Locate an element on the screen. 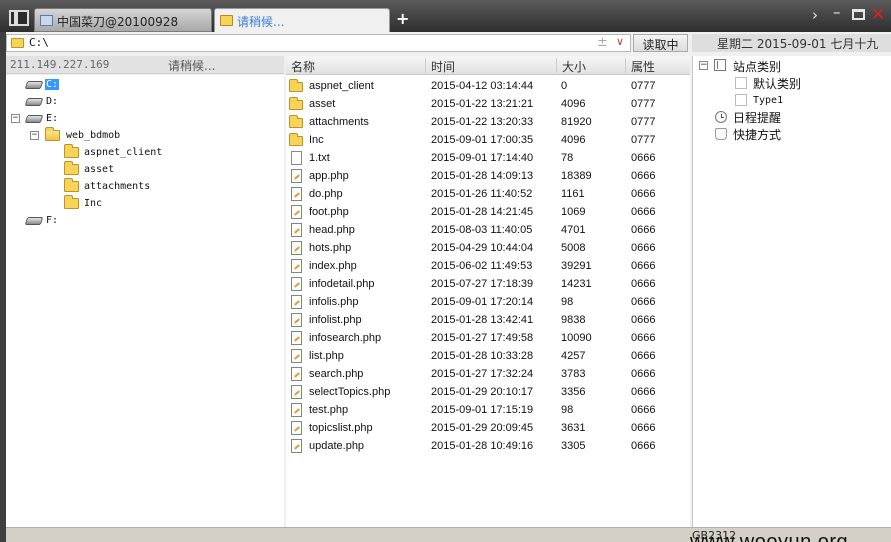 The height and width of the screenshot is (542, 891). table-row: attachments 2015-01-22 13:20:33 81920 0777 is located at coordinates (488, 122).